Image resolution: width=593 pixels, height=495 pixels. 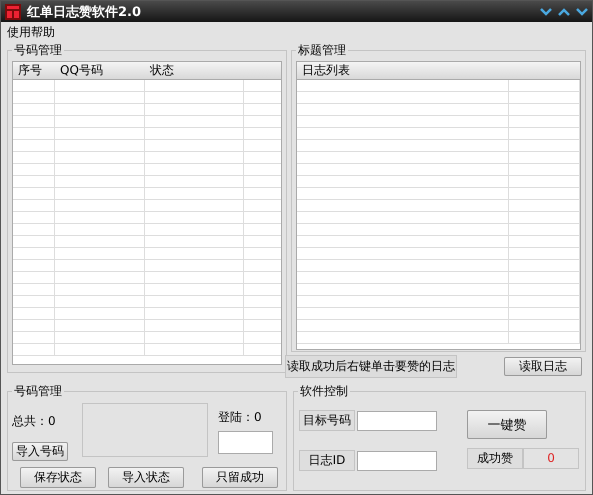 I want to click on column-header: 日志列表, so click(x=438, y=70).